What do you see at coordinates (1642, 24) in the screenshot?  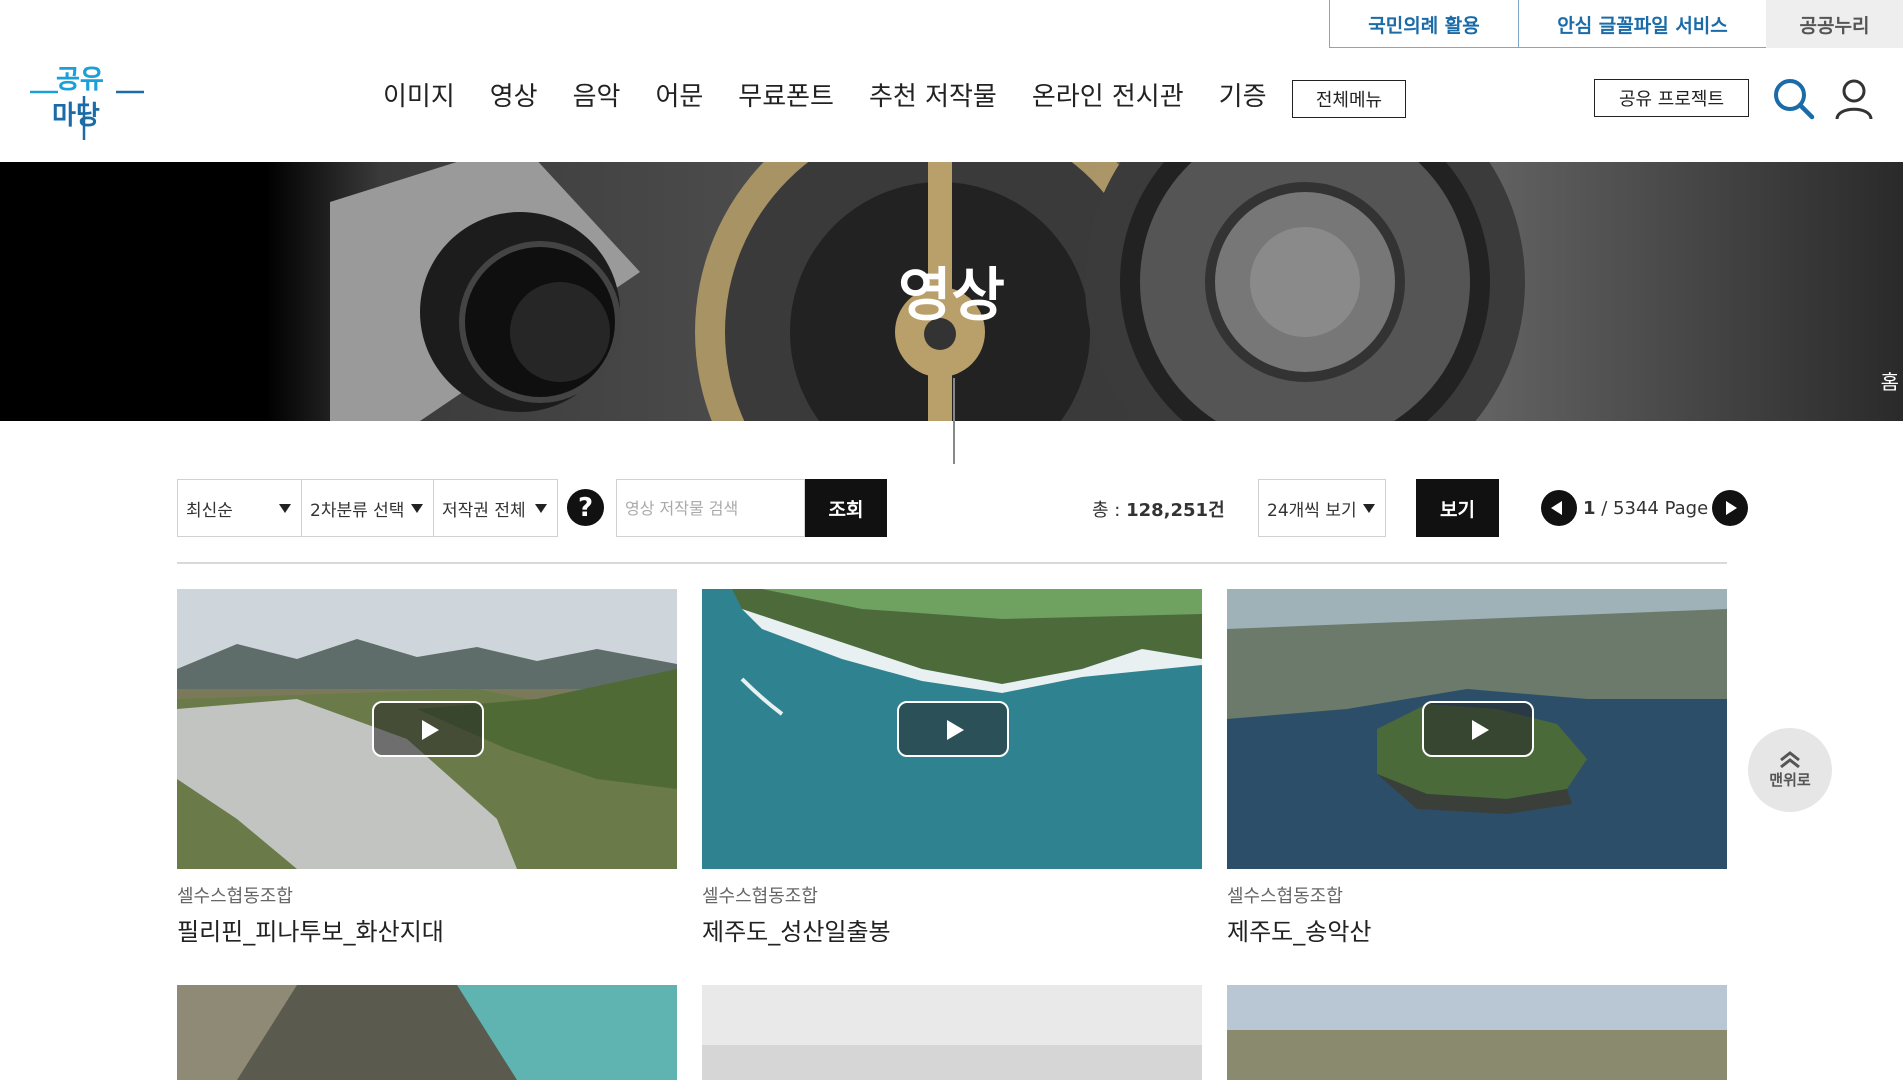 I see `util-link-safe-font: 안심 글꼴파일 서비스` at bounding box center [1642, 24].